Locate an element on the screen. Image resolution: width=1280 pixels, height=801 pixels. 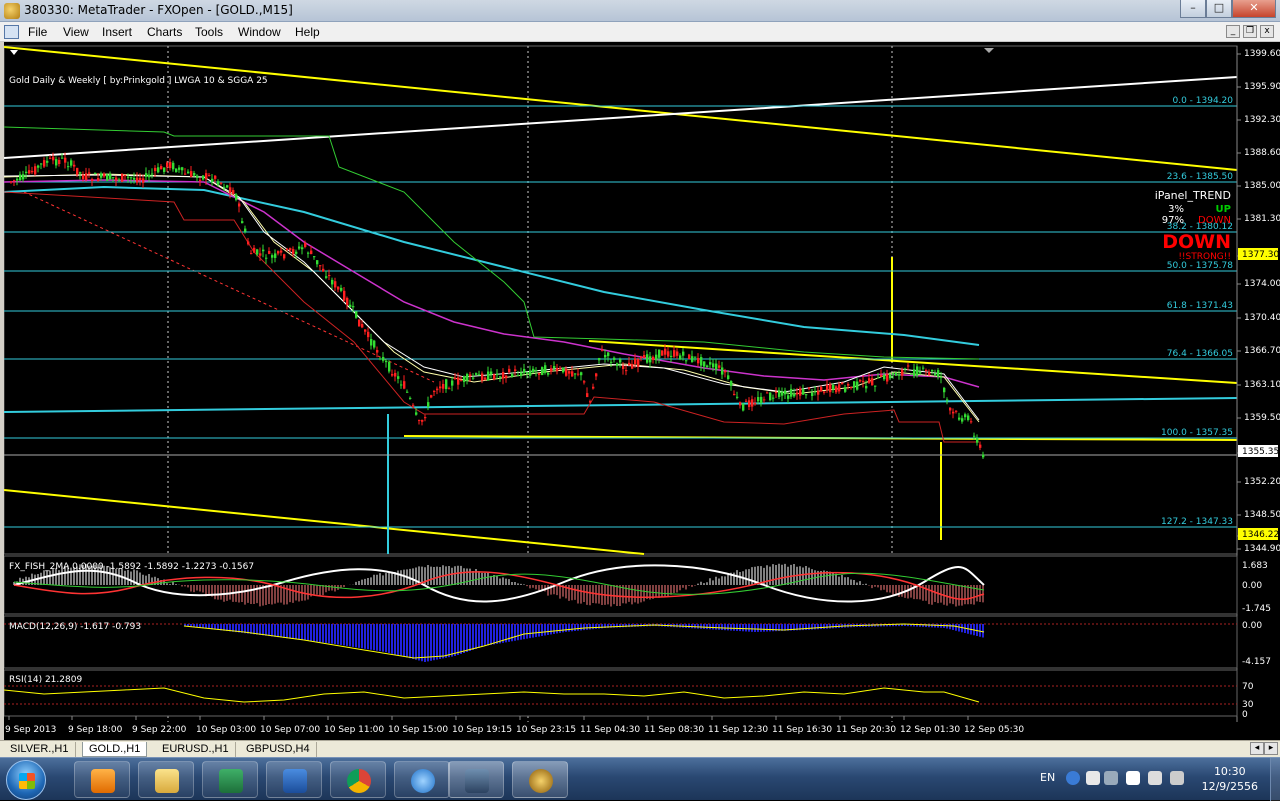
arrow-up-icon is located at coordinates (1111, 778).